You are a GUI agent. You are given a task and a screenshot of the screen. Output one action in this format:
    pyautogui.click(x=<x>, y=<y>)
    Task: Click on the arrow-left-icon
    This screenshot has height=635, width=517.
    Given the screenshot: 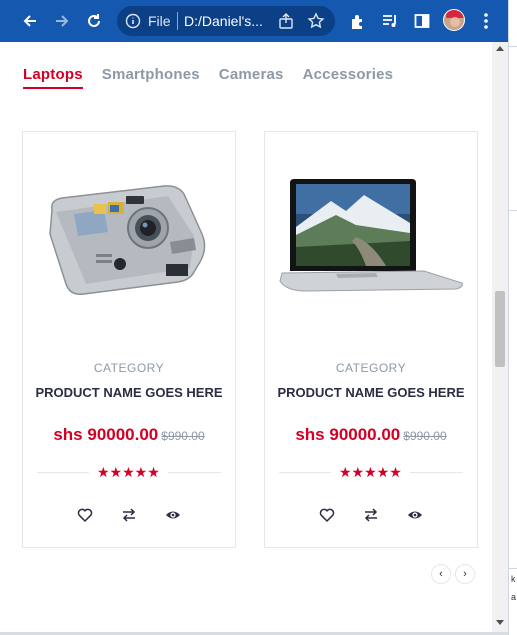 What is the action you would take?
    pyautogui.click(x=30, y=21)
    